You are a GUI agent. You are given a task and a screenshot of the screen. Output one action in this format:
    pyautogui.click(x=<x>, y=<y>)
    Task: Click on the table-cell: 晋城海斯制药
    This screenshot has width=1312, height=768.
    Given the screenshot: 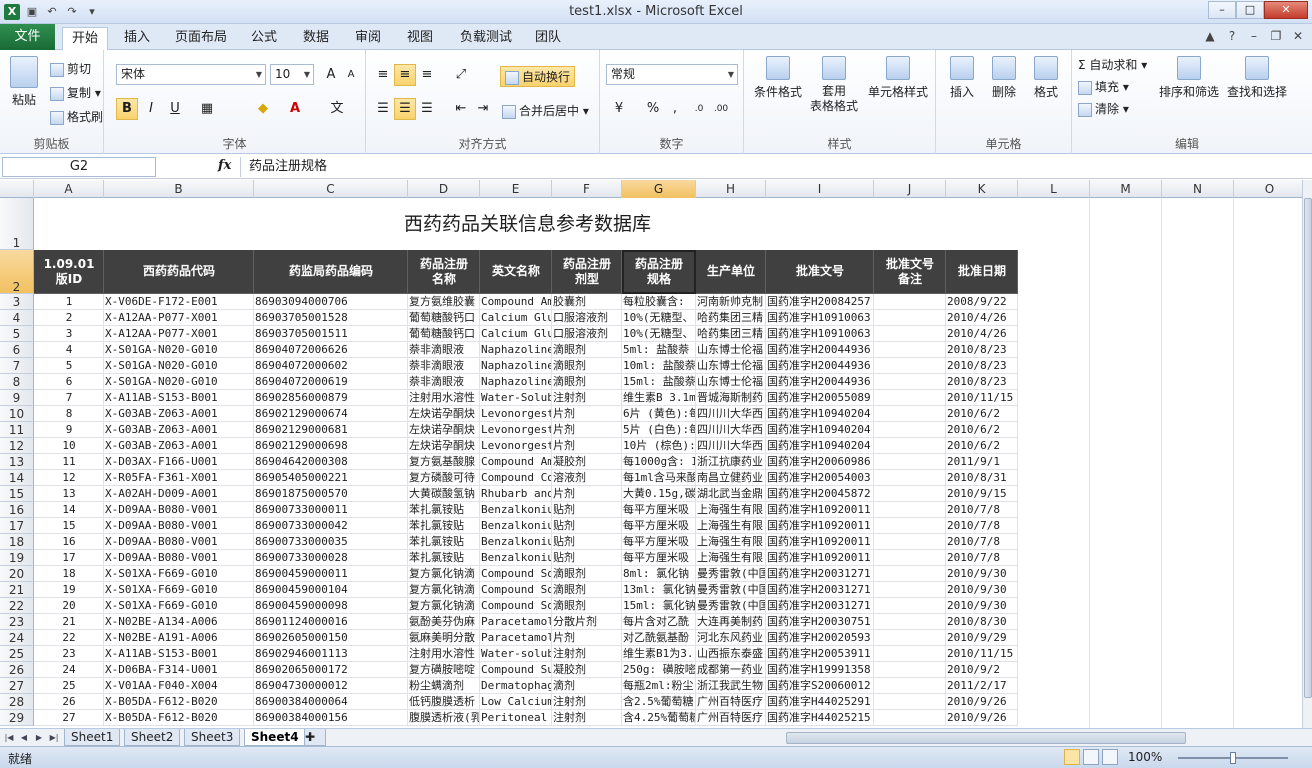 What is the action you would take?
    pyautogui.click(x=731, y=398)
    